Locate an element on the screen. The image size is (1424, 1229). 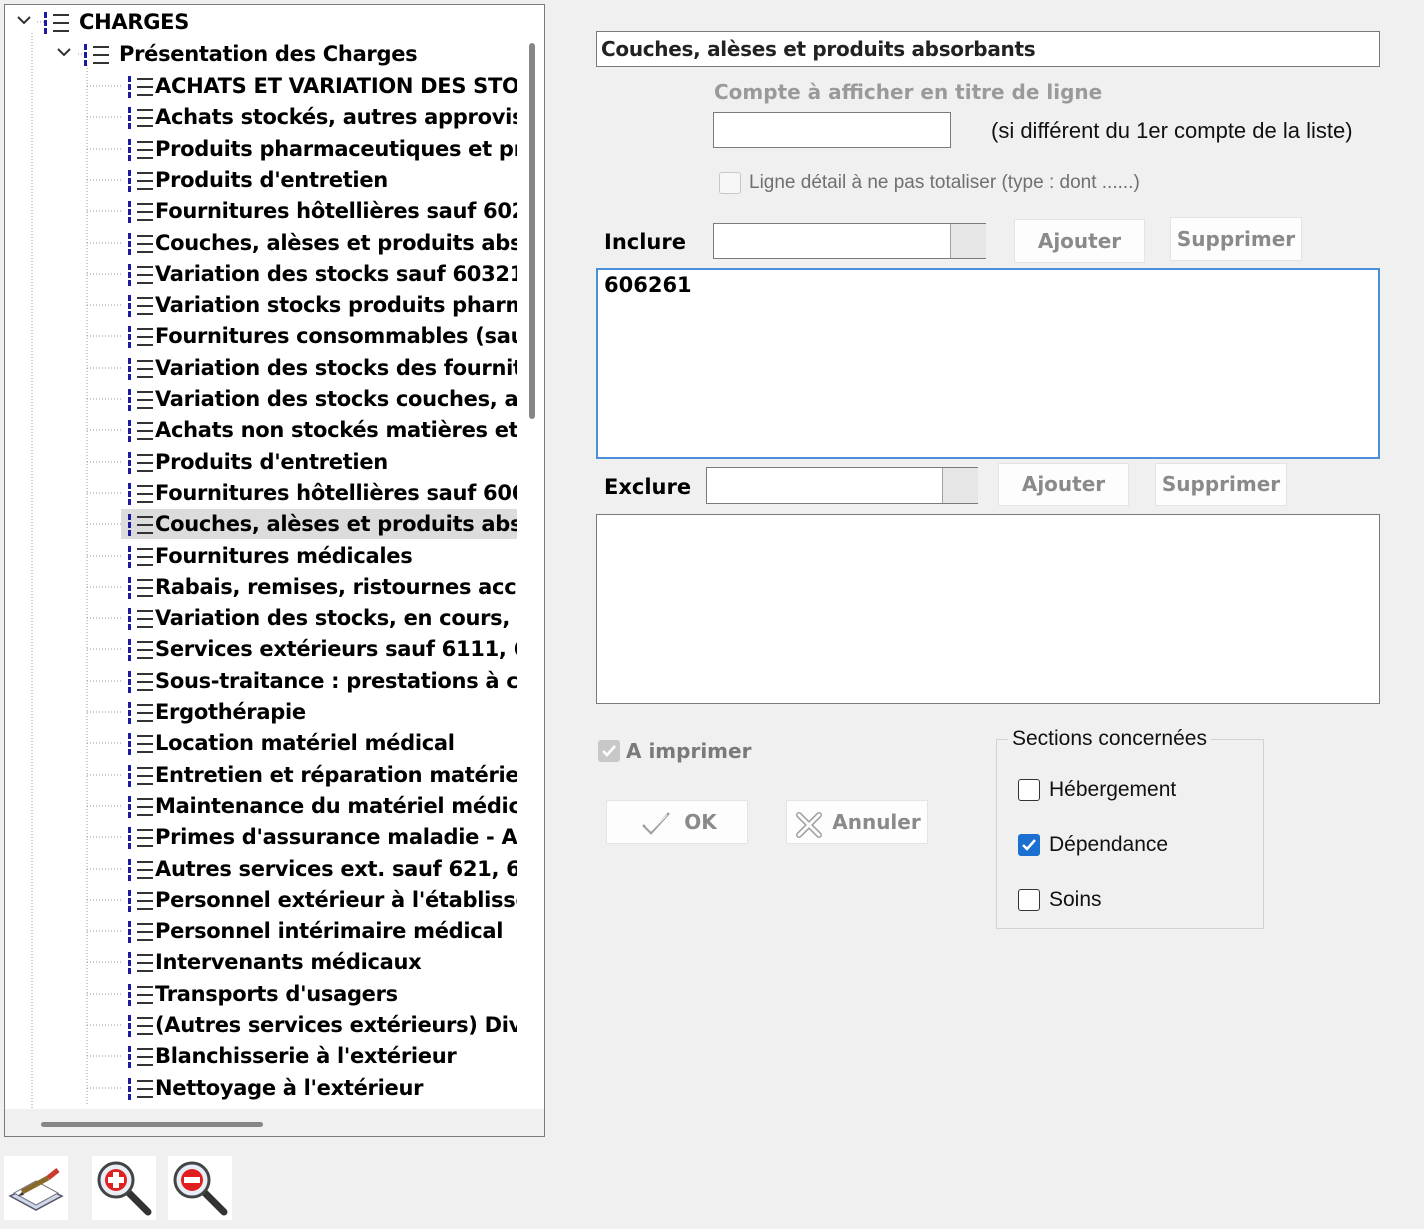
line-title-input: Couches, alèses et produits absorbants is located at coordinates (988, 49).